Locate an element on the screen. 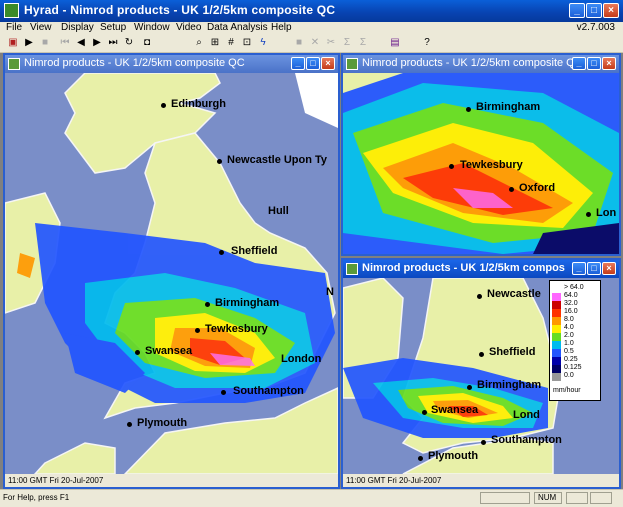 Image resolution: width=623 pixels, height=507 pixels. place-label: Oxford is located at coordinates (537, 188).